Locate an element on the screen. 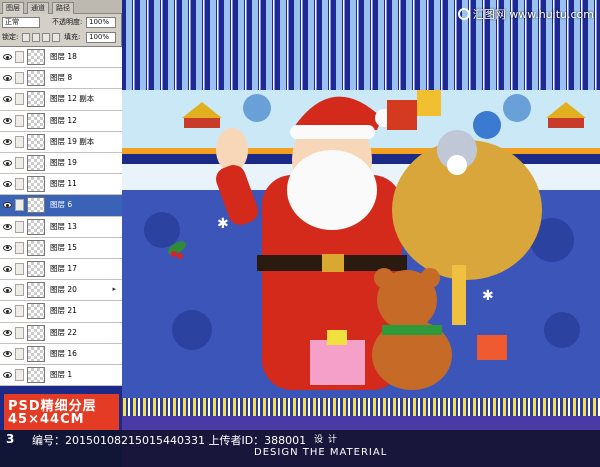 The width and height of the screenshot is (600, 467). layer-name: 图层 19 is located at coordinates (63, 162).